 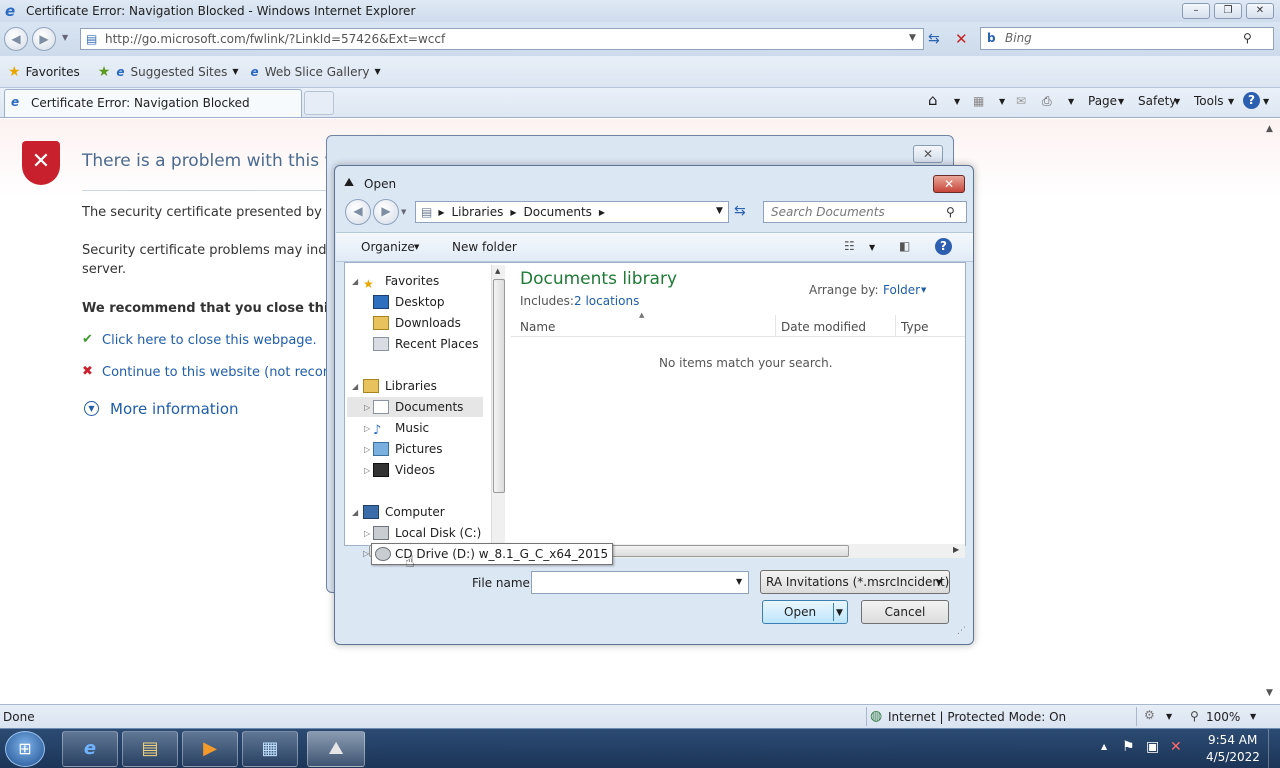 What do you see at coordinates (386, 212) in the screenshot?
I see `dialog-forward-button: ▶` at bounding box center [386, 212].